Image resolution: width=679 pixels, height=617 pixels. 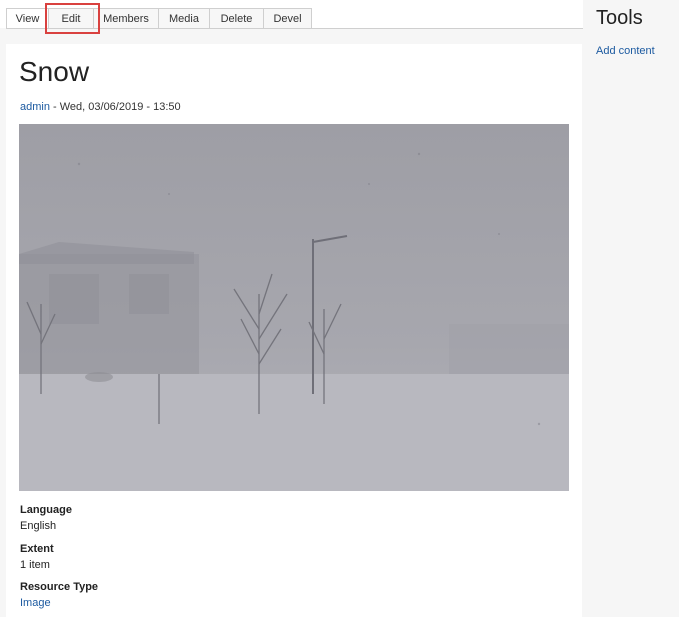 What do you see at coordinates (59, 595) in the screenshot?
I see `resource-type-field: Resource Type Image` at bounding box center [59, 595].